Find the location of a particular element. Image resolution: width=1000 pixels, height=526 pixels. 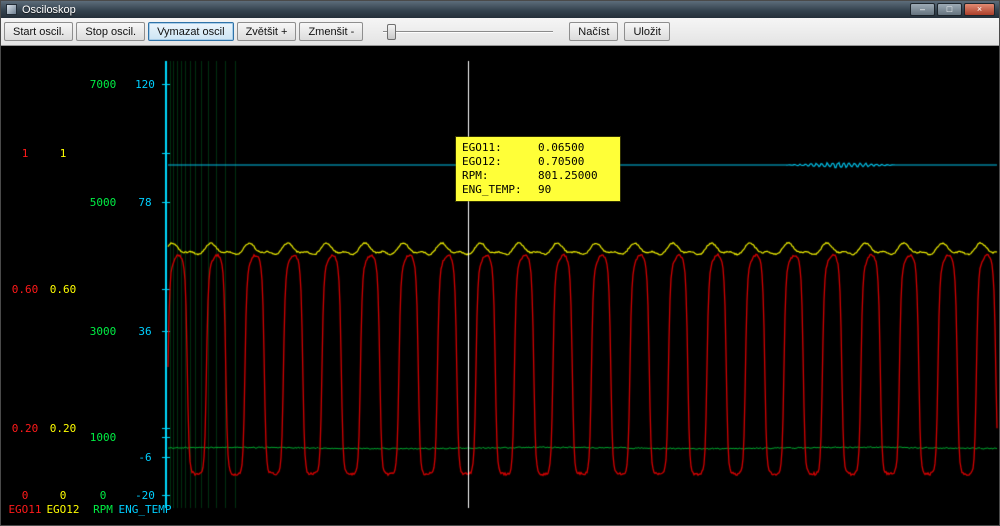

tooltip-value: 0.06500 is located at coordinates (561, 147).